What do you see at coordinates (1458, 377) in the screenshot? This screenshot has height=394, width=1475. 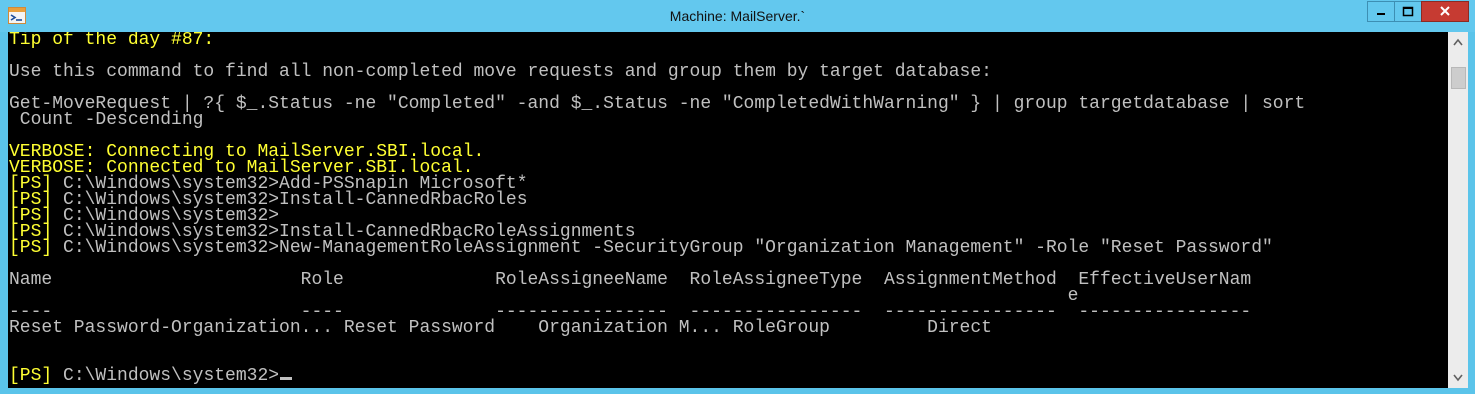 I see `scroll-down-icon` at bounding box center [1458, 377].